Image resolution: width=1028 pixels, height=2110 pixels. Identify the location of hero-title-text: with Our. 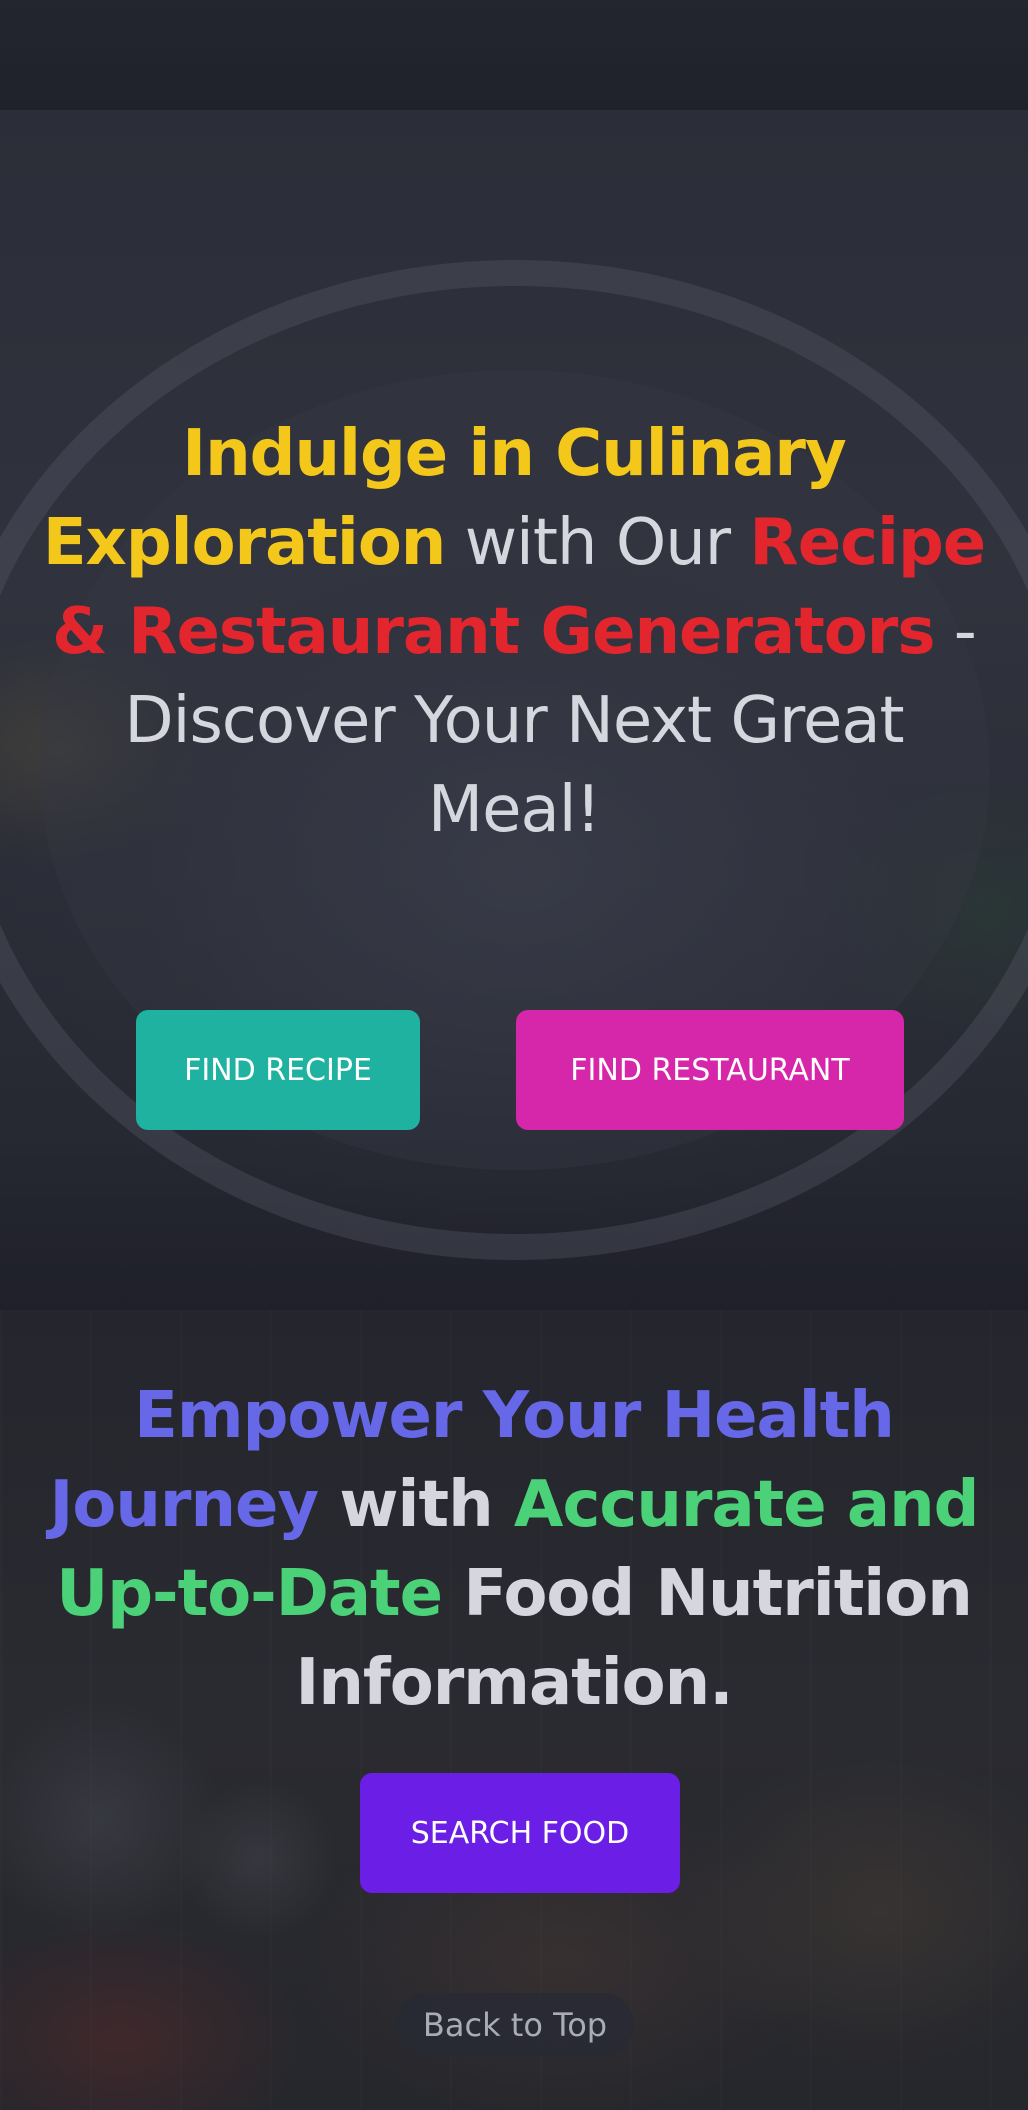
(597, 543).